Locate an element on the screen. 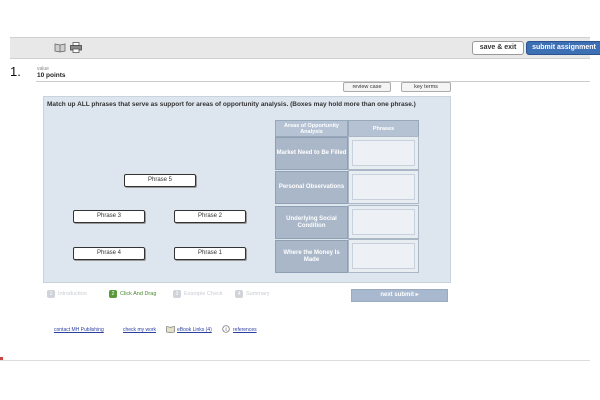  areas-column-header: Areas of Opportunity Analysis is located at coordinates (311, 128).